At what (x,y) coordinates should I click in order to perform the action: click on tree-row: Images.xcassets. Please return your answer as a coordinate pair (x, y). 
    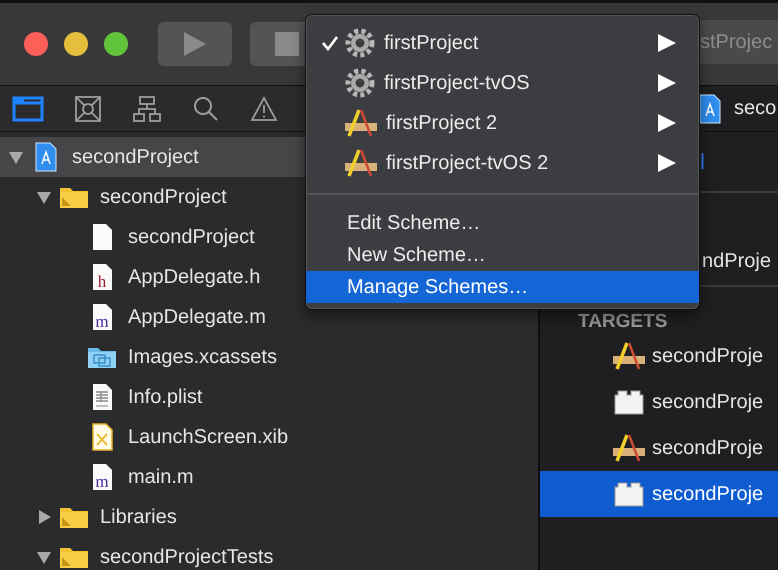
    Looking at the image, I should click on (269, 357).